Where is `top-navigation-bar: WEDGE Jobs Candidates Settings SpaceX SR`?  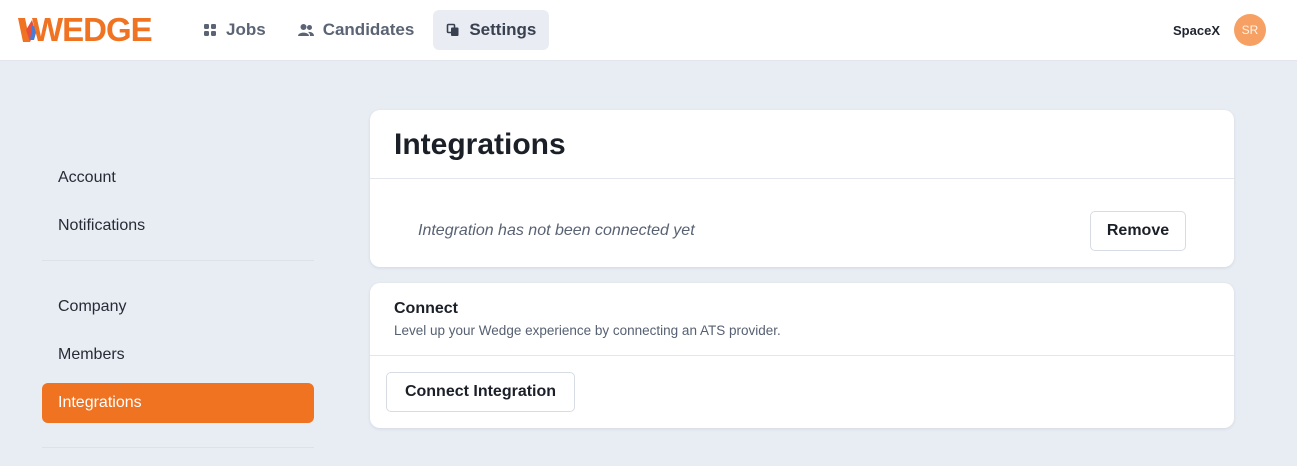 top-navigation-bar: WEDGE Jobs Candidates Settings SpaceX SR is located at coordinates (648, 30).